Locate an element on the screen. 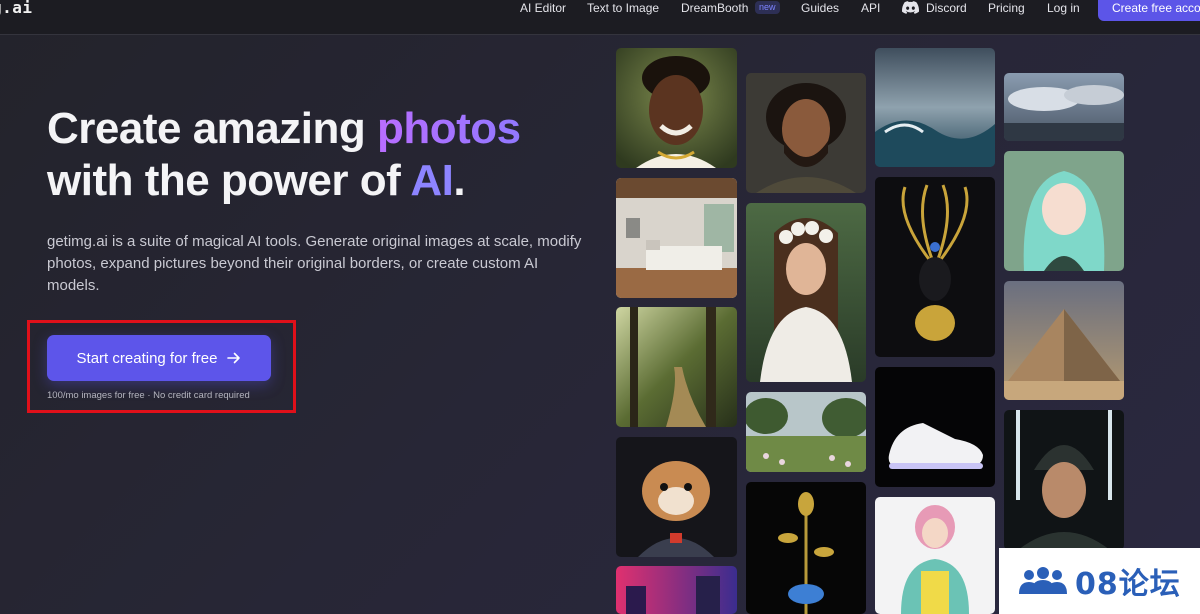 The width and height of the screenshot is (1200, 614). watermark-08luntan: 08论坛 is located at coordinates (1099, 581).